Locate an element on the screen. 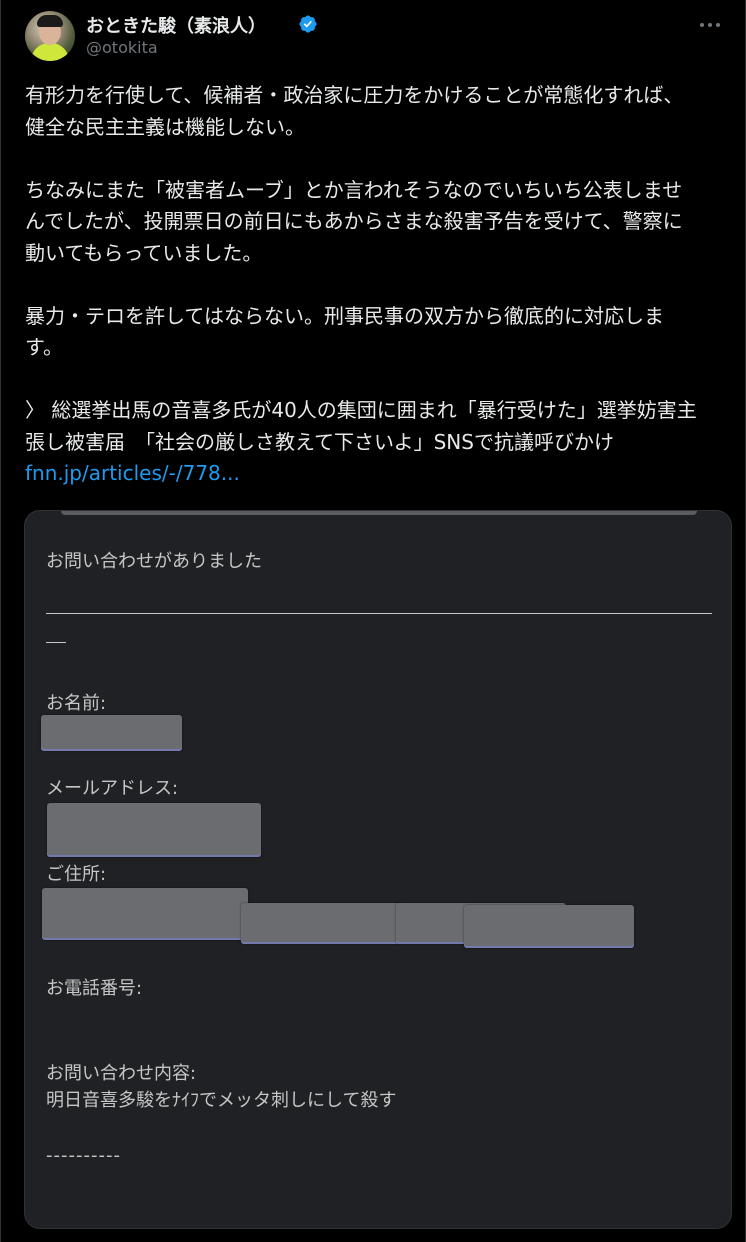 The width and height of the screenshot is (746, 1242). divider-dash is located at coordinates (56, 642).